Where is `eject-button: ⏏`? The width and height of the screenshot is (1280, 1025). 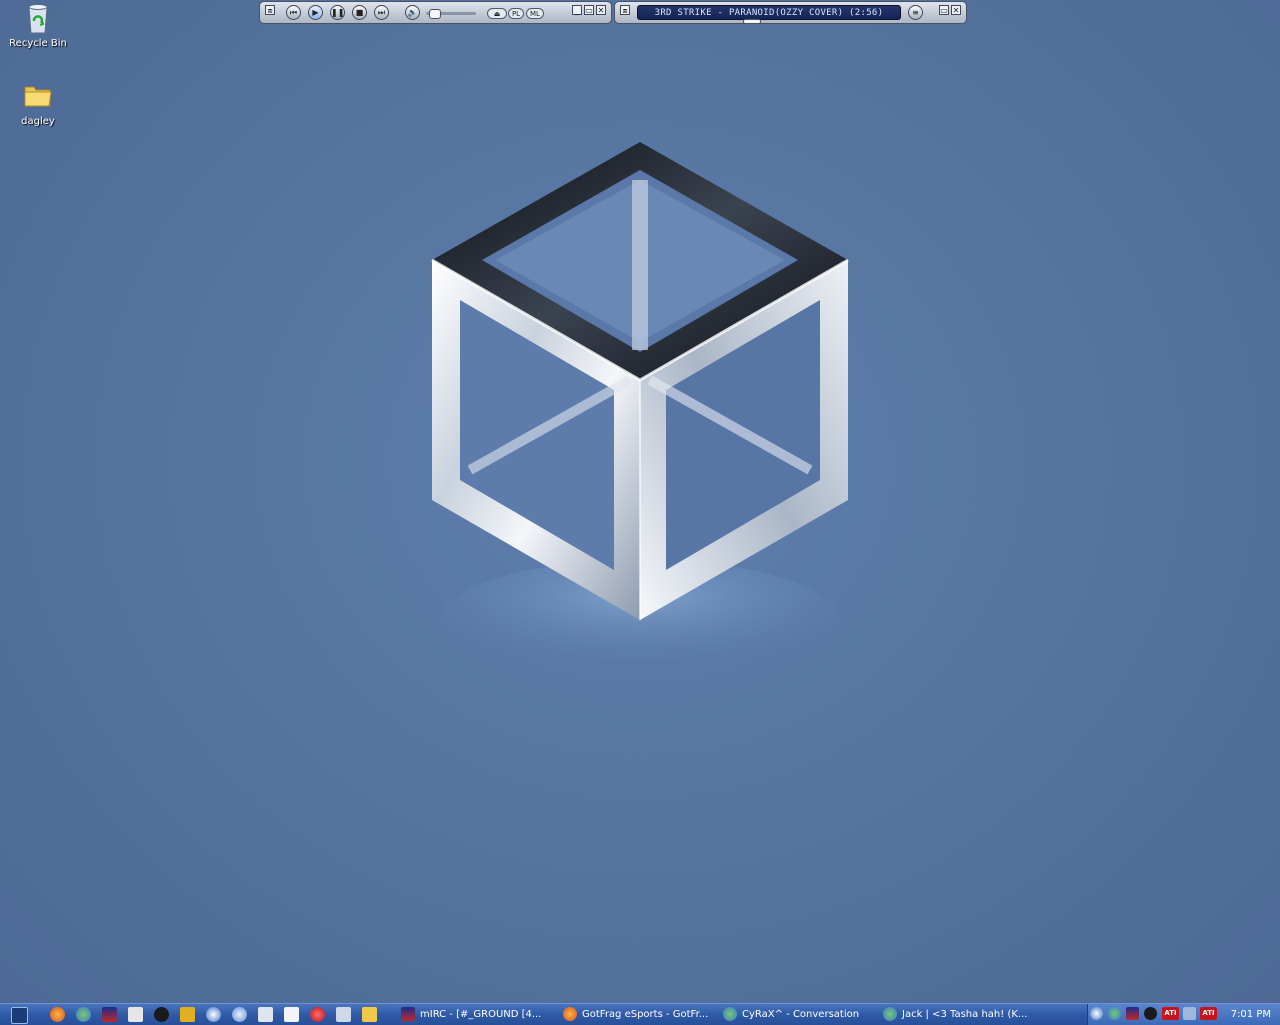 eject-button: ⏏ is located at coordinates (497, 13).